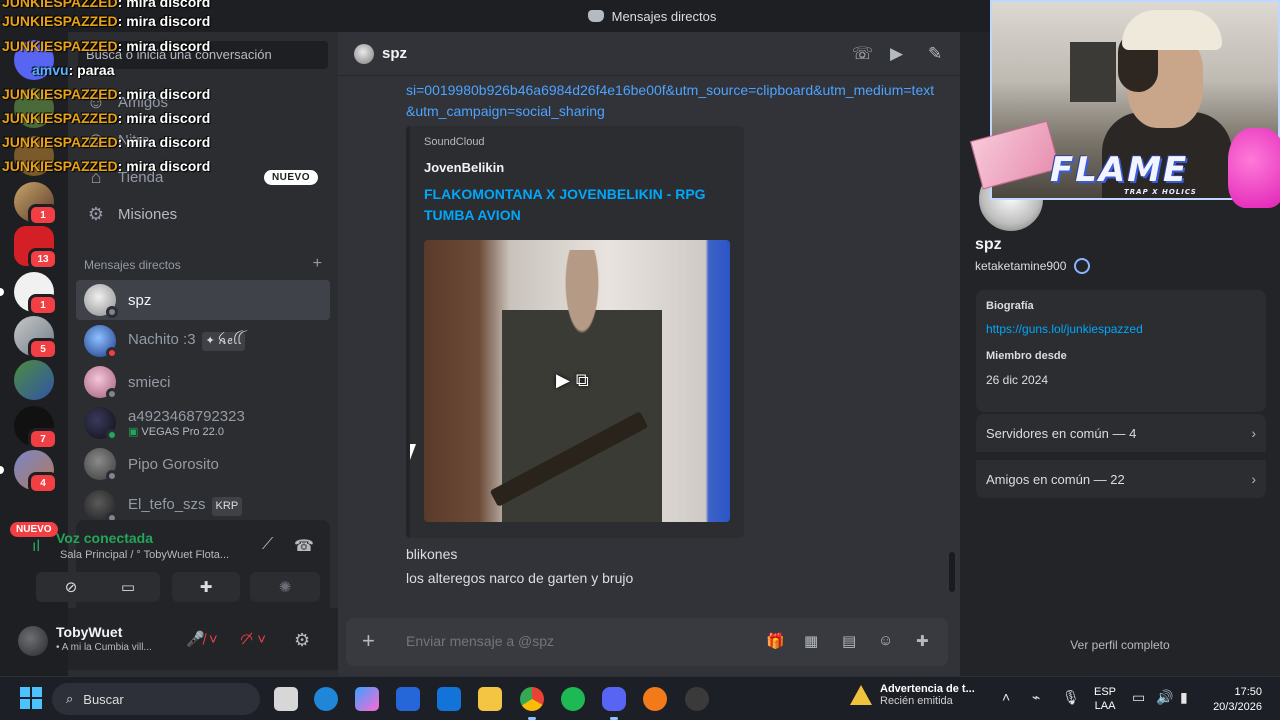 The width and height of the screenshot is (1280, 720). I want to click on bio-link: https://guns.lol/junkiespazzed, so click(1064, 329).